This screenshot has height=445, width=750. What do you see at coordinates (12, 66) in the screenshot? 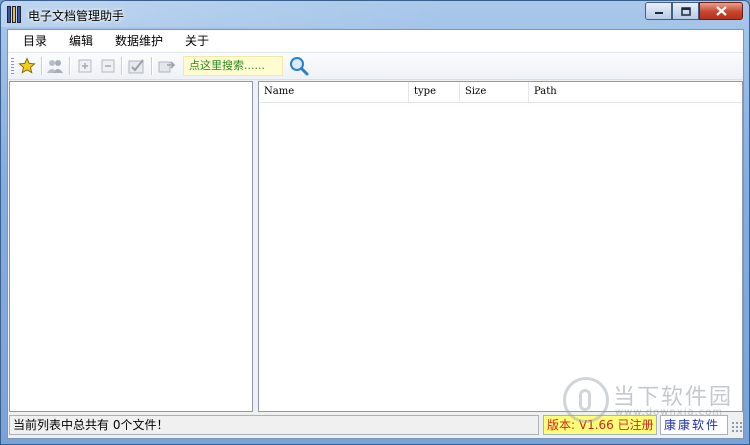
I see `toolbar-grip` at bounding box center [12, 66].